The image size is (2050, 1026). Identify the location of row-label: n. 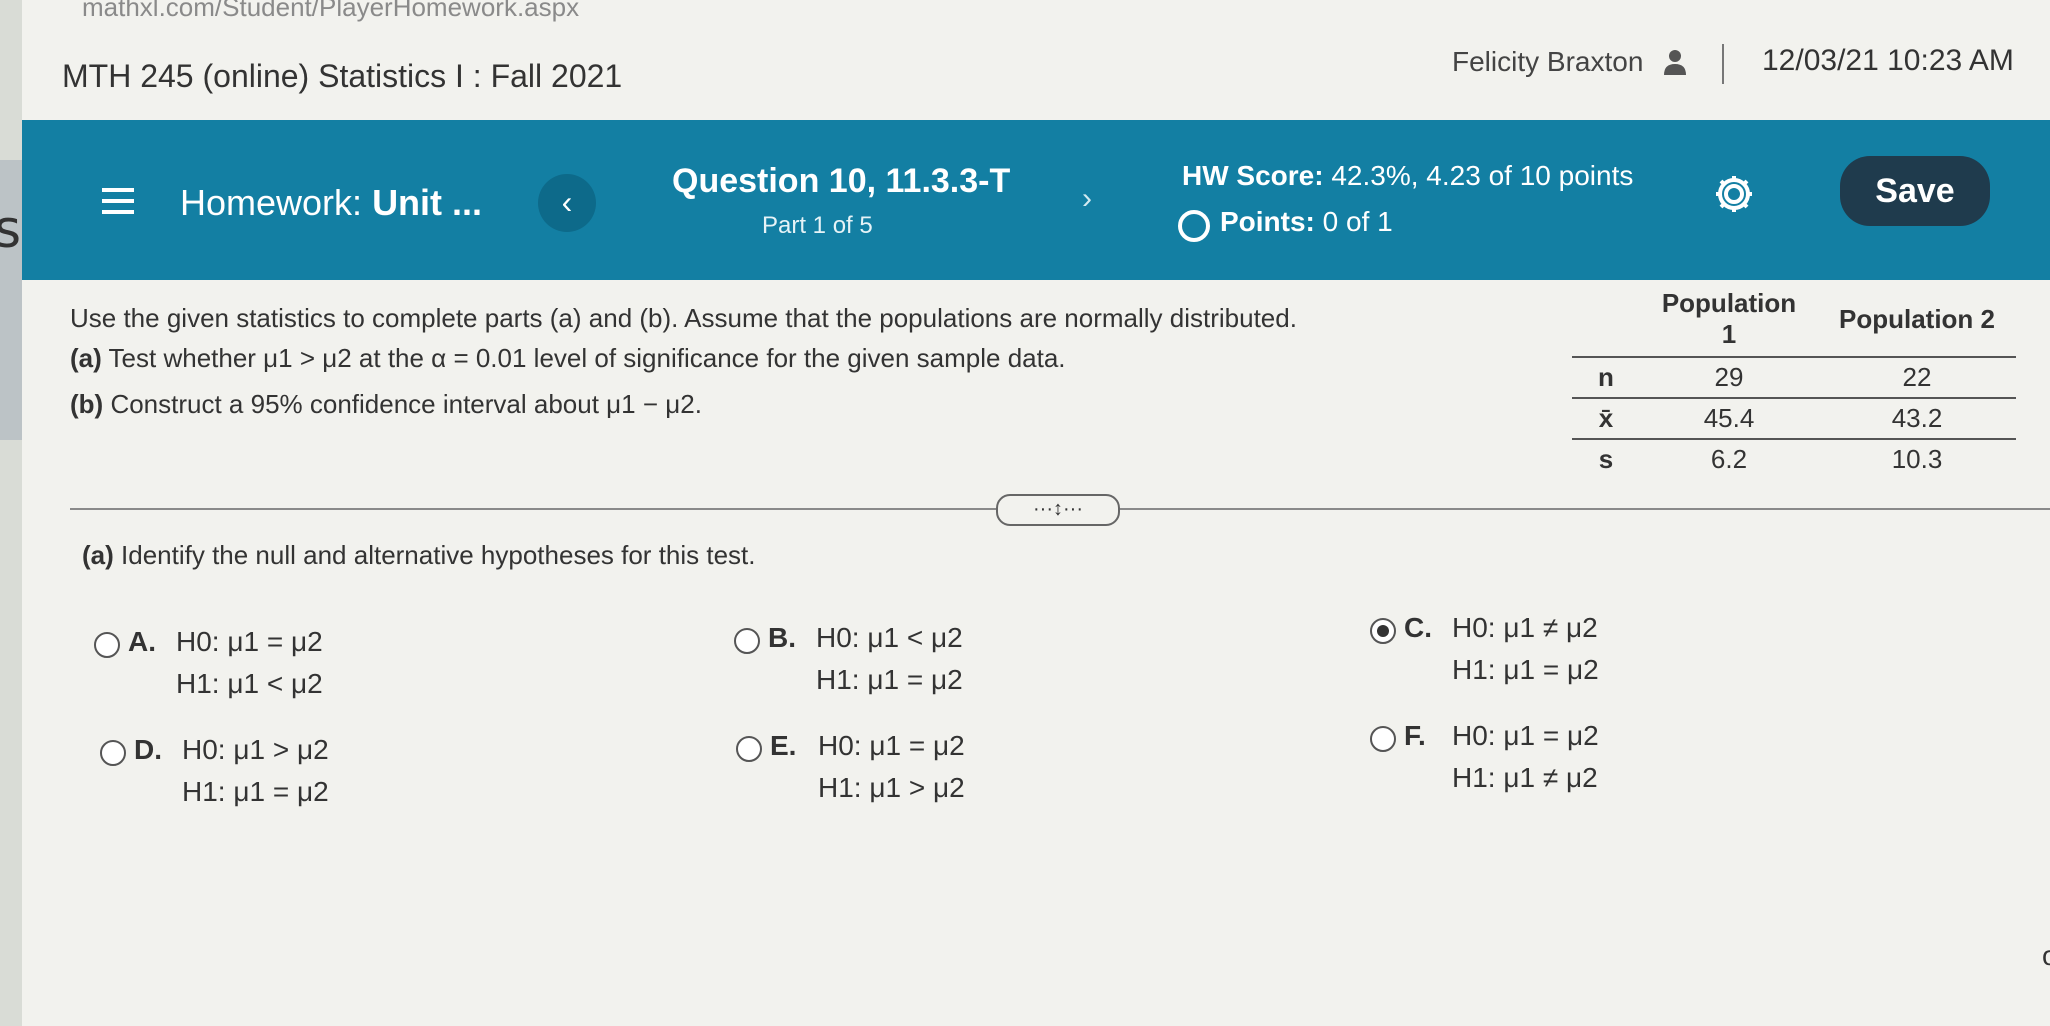
(1606, 377).